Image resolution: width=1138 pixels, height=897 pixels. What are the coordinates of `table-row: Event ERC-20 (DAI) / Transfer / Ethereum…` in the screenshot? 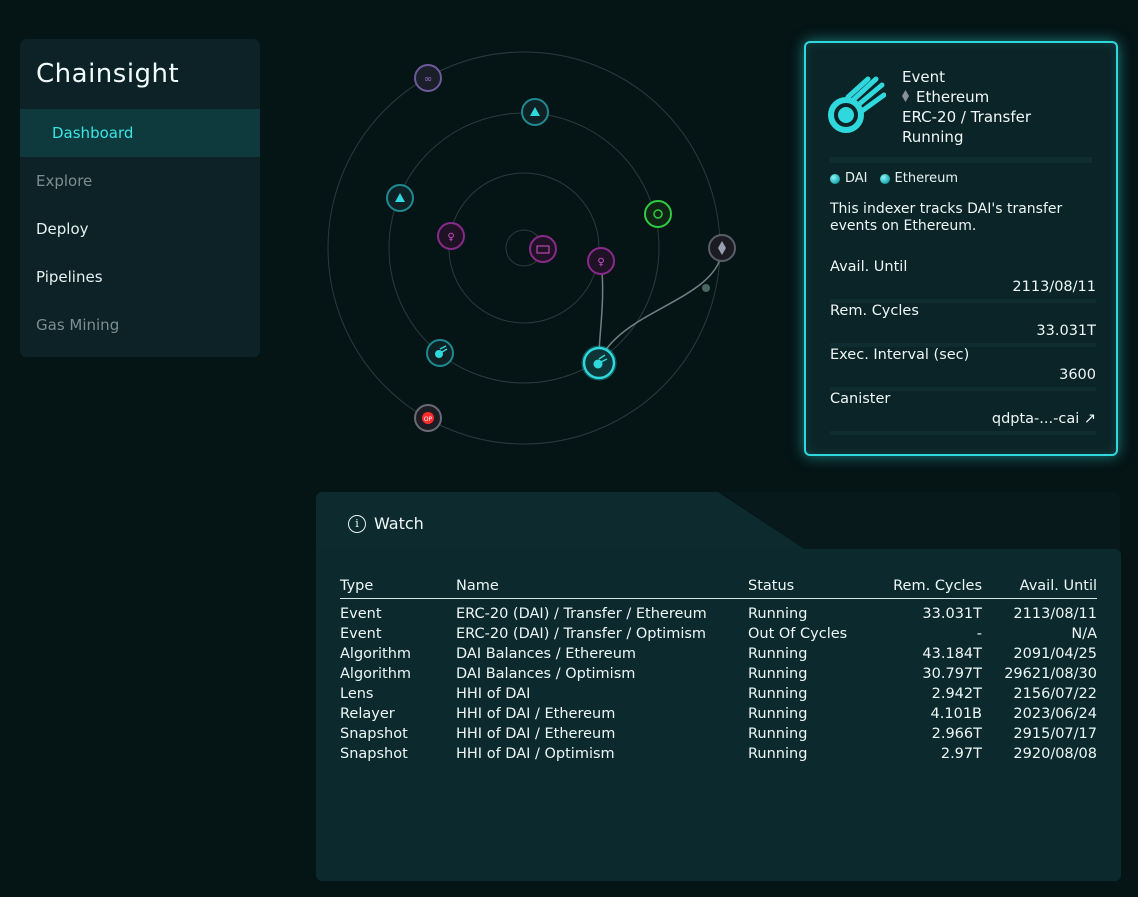 It's located at (718, 611).